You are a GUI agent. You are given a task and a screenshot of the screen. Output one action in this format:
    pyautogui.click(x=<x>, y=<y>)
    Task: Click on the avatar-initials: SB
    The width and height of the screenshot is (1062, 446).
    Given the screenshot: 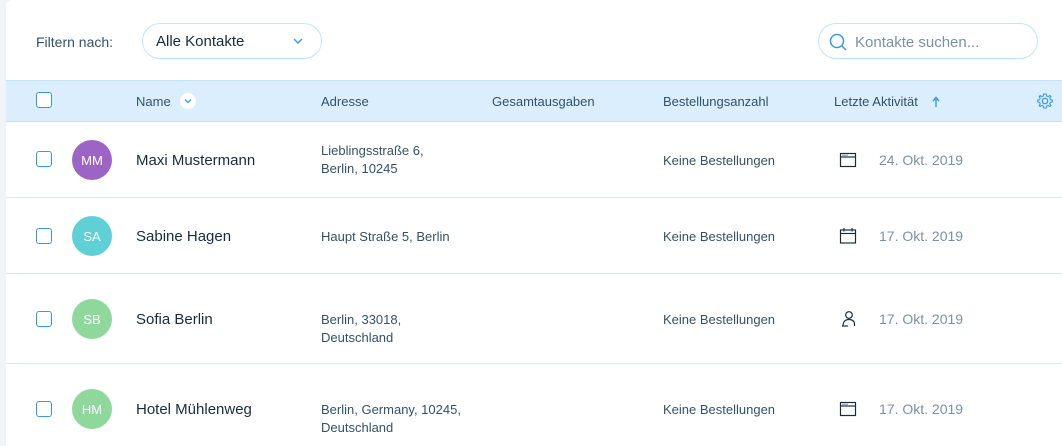 What is the action you would take?
    pyautogui.click(x=92, y=319)
    